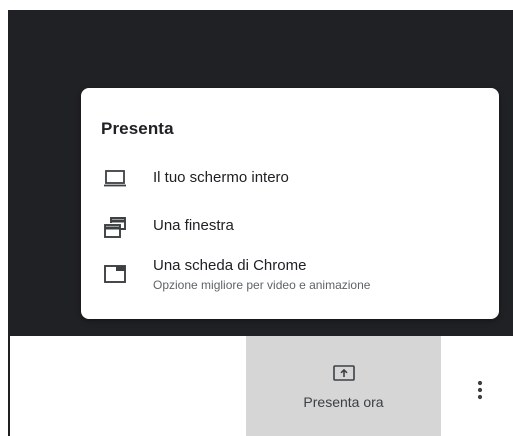 This screenshot has height=436, width=513. Describe the element at coordinates (343, 386) in the screenshot. I see `present-now-button: Presenta ora` at that location.